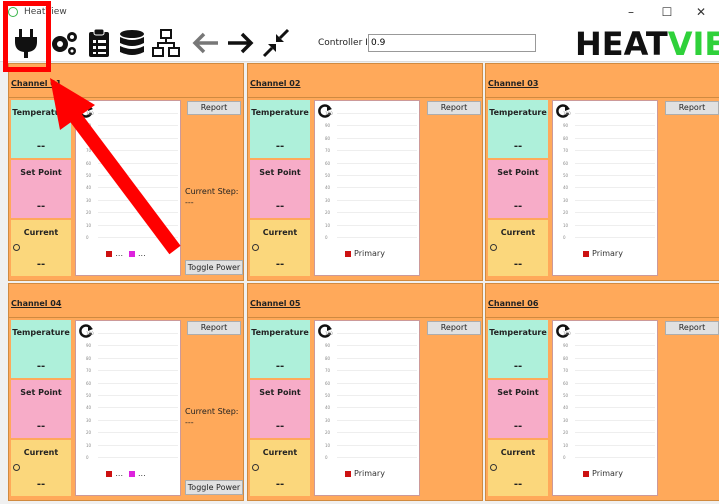  What do you see at coordinates (276, 43) in the screenshot?
I see `compress-icon` at bounding box center [276, 43].